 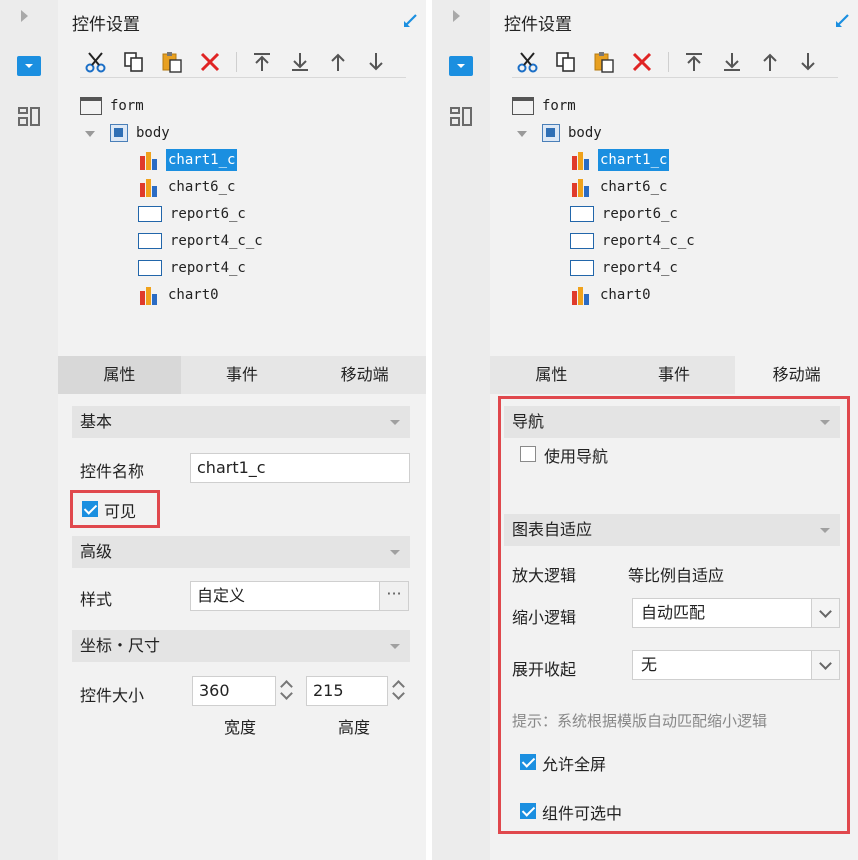 I want to click on visible-checkbox, so click(x=90, y=509).